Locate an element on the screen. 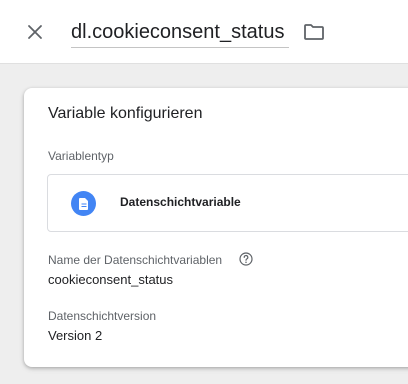  variable-name-input is located at coordinates (180, 33).